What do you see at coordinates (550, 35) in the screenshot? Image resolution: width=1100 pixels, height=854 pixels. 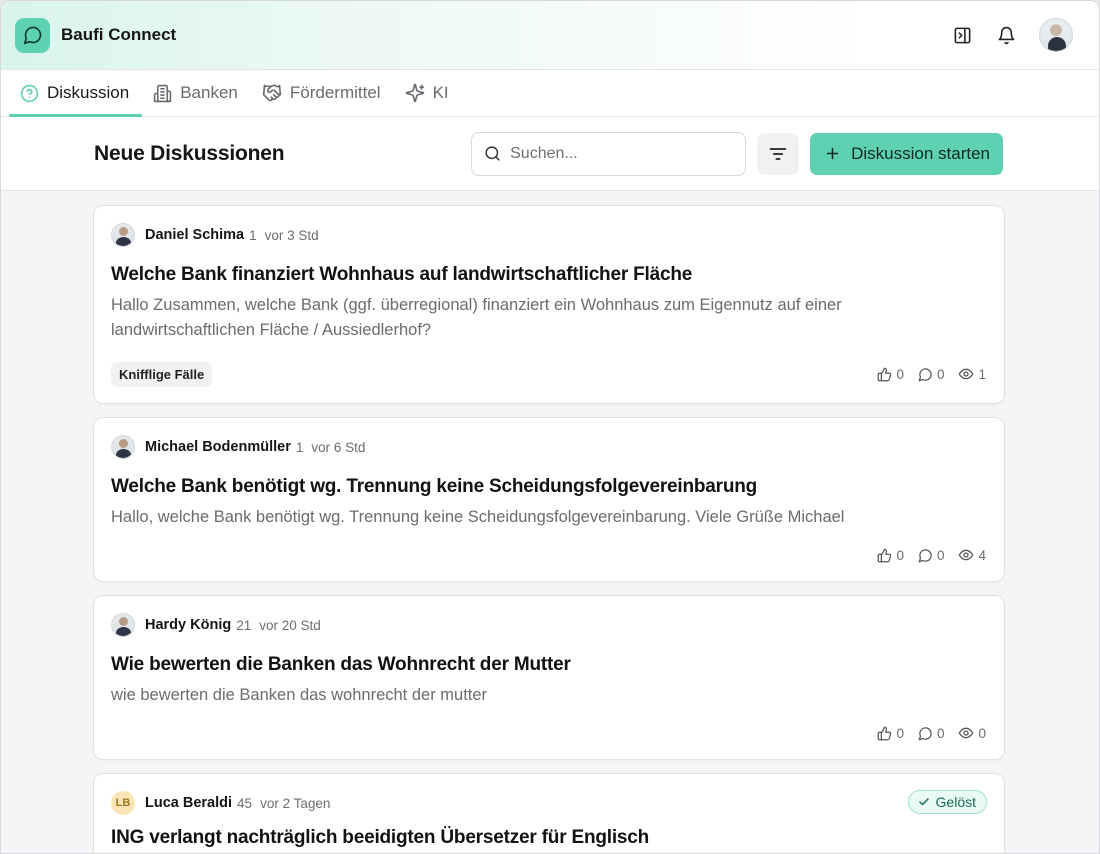 I see `app-header: Baufi Connect` at bounding box center [550, 35].